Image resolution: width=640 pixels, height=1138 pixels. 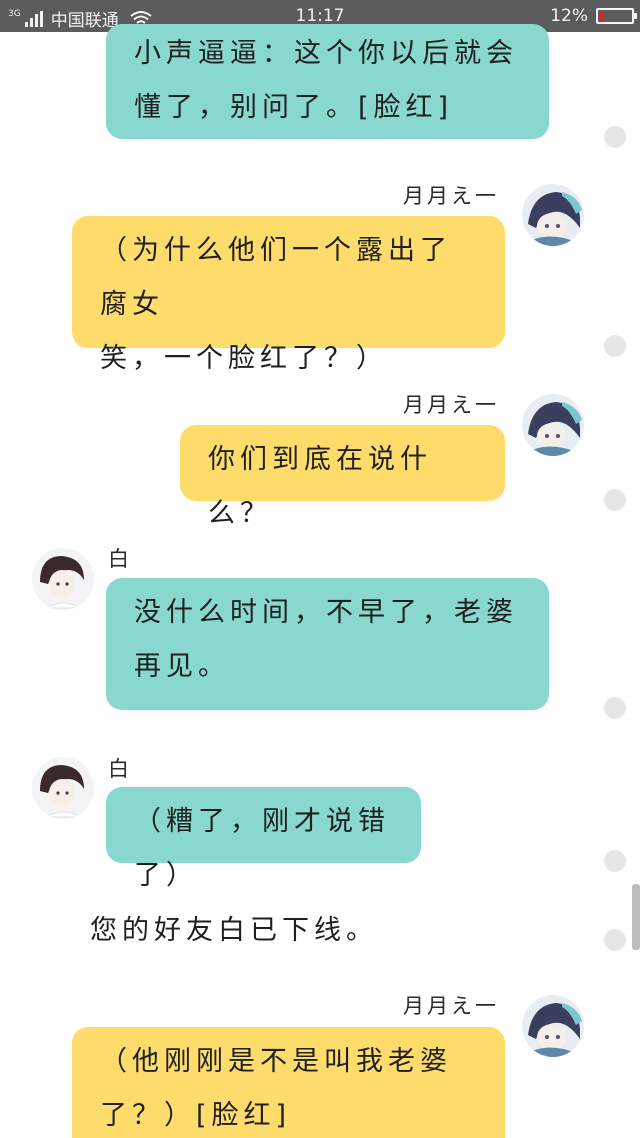 What do you see at coordinates (593, 16) in the screenshot?
I see `status-right: 12%` at bounding box center [593, 16].